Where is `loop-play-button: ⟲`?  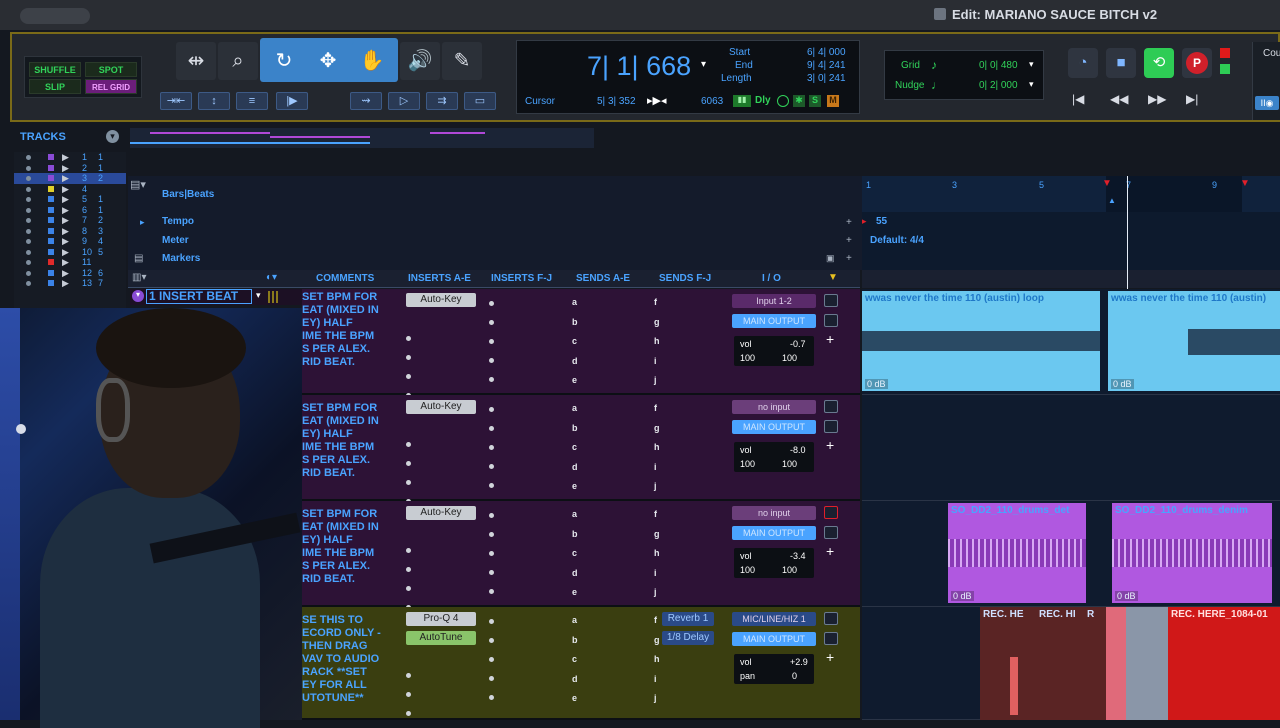 loop-play-button: ⟲ is located at coordinates (1159, 63).